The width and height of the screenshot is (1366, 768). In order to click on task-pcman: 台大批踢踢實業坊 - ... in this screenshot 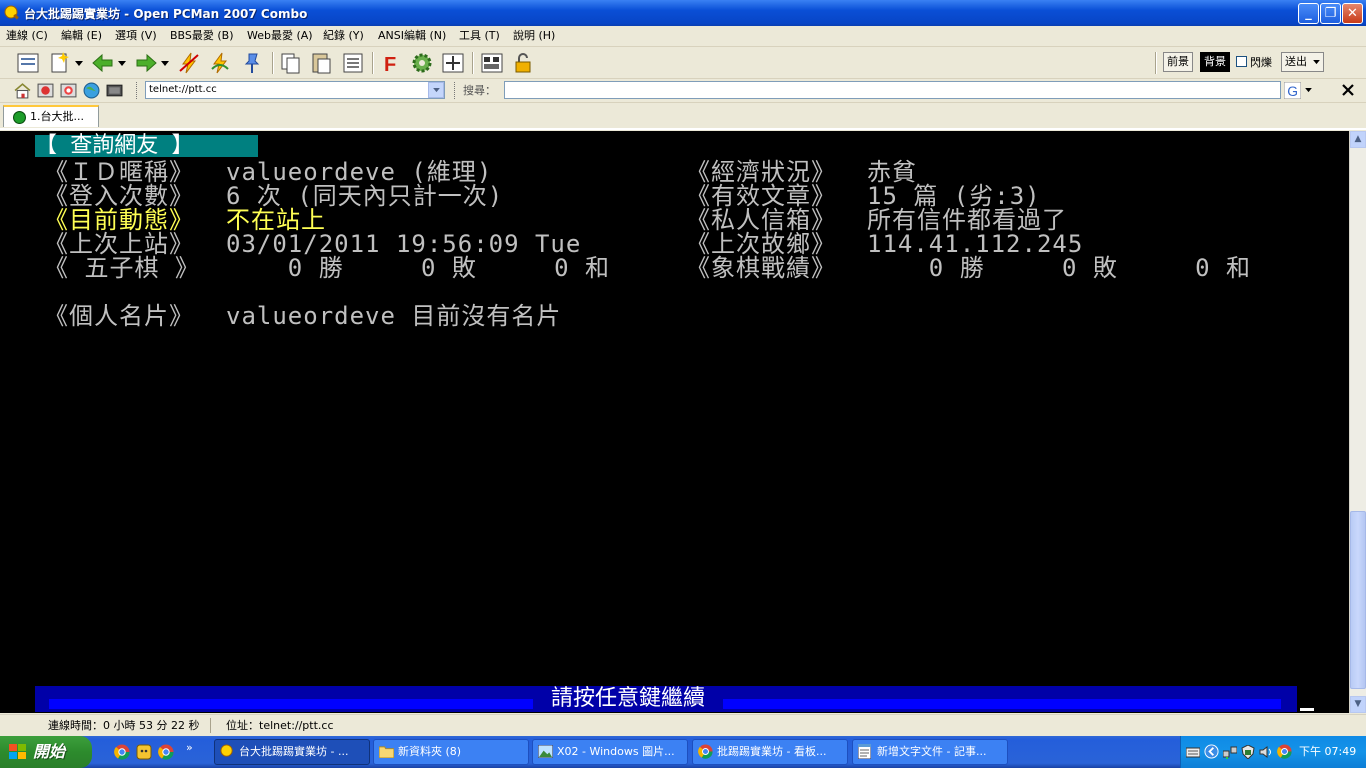, I will do `click(292, 752)`.